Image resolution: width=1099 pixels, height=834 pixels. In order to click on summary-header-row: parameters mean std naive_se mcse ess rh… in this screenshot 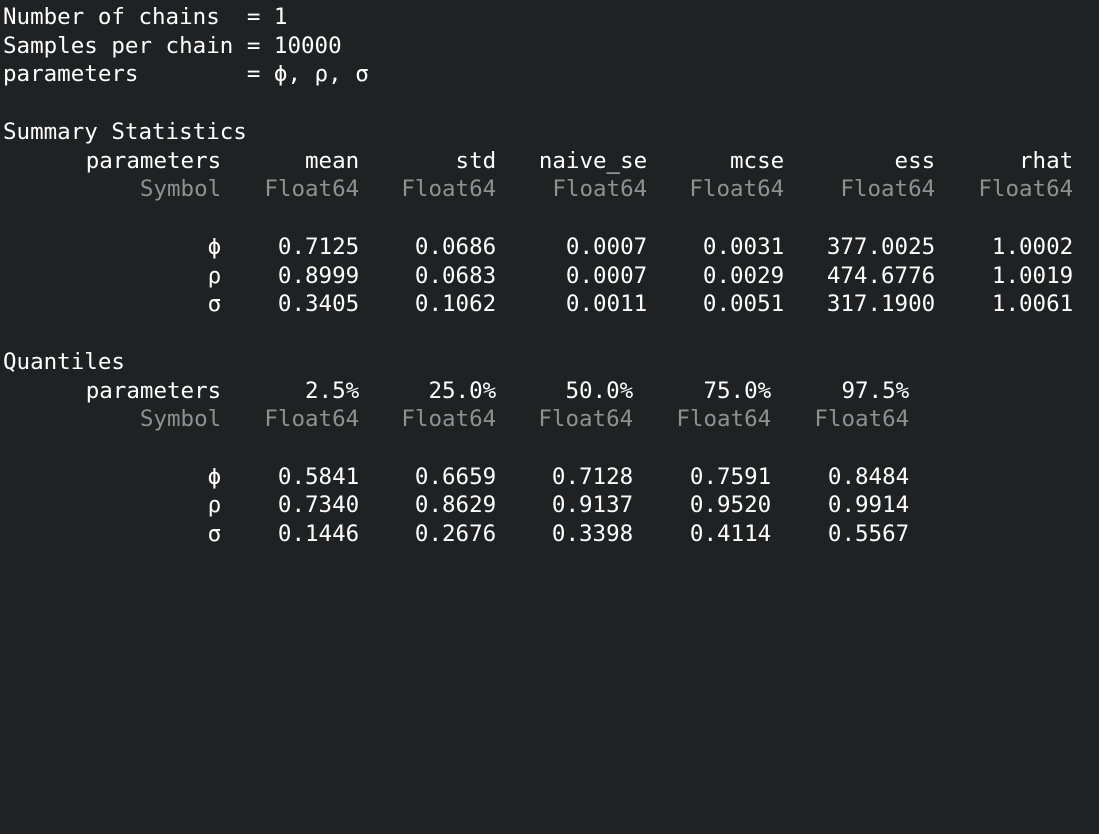, I will do `click(538, 161)`.